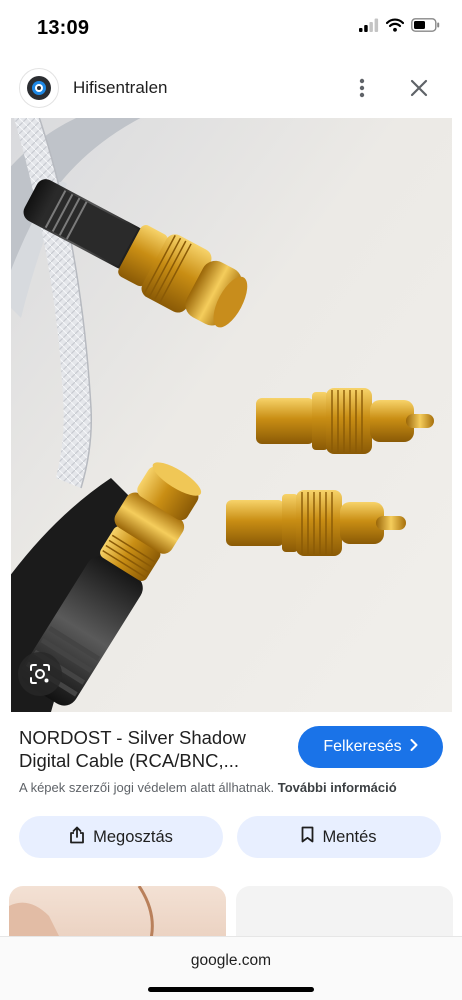  I want to click on url-text: google.com, so click(231, 961).